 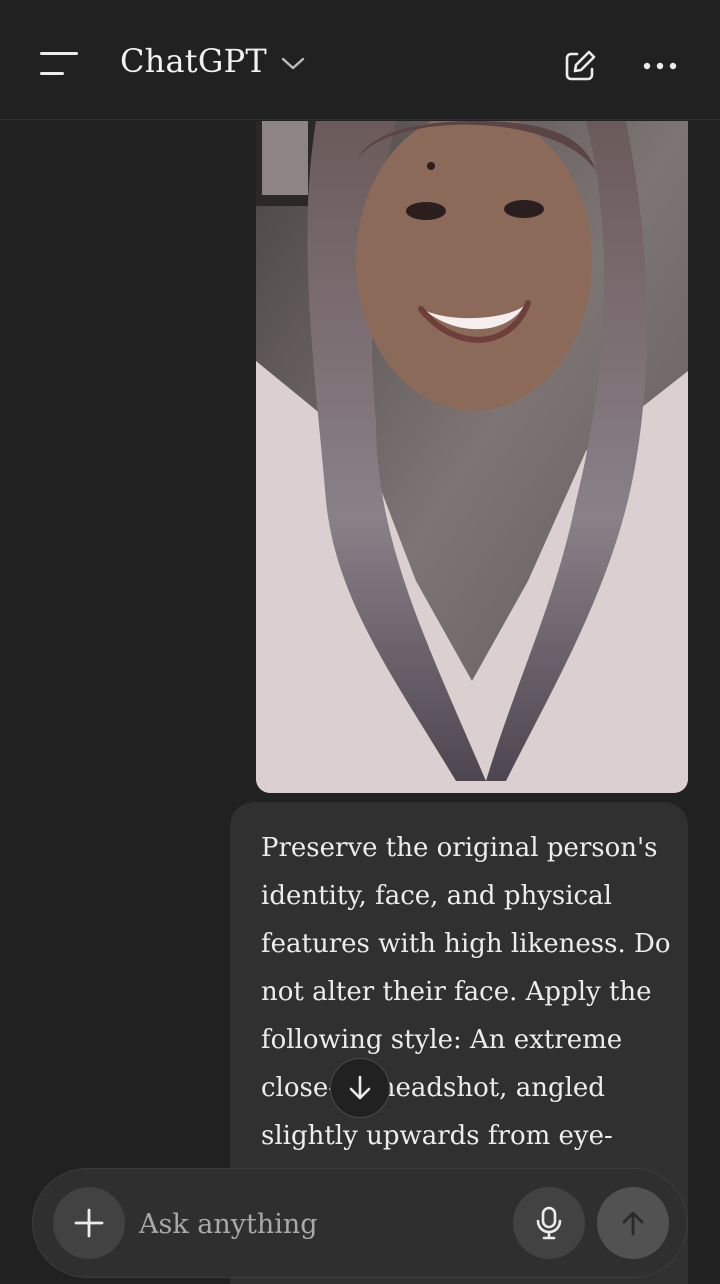 What do you see at coordinates (319, 1224) in the screenshot?
I see `prompt-input` at bounding box center [319, 1224].